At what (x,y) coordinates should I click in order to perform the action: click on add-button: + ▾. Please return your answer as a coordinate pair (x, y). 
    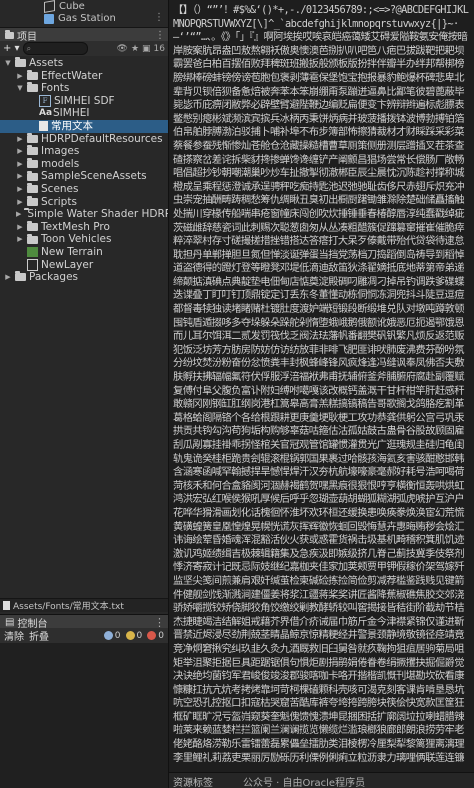
    Looking at the image, I should click on (11, 48).